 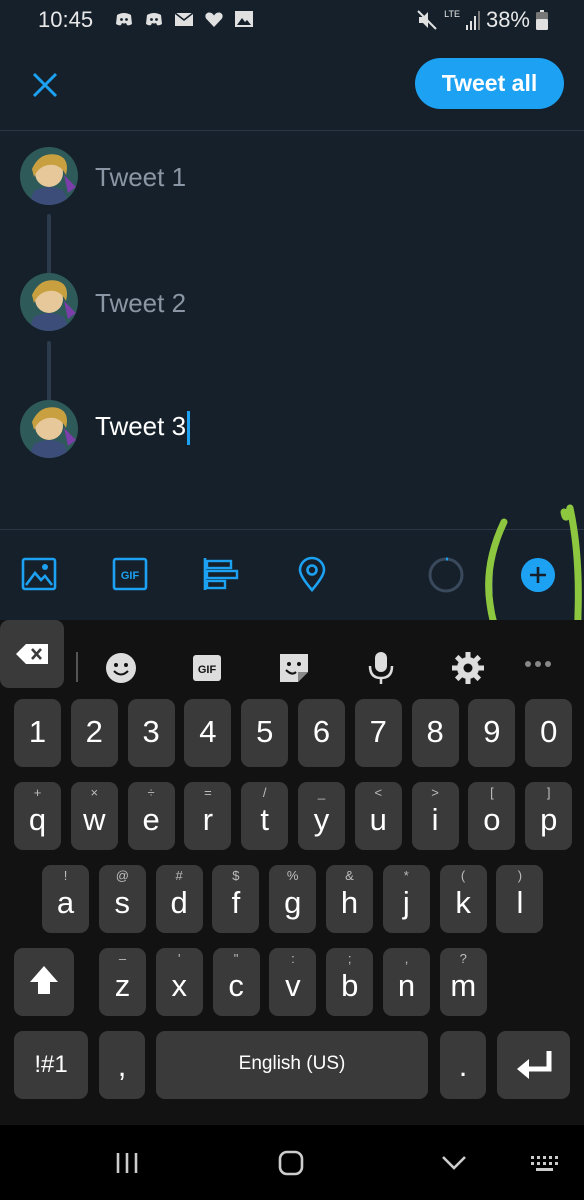 What do you see at coordinates (37, 816) in the screenshot?
I see `key-q: + q` at bounding box center [37, 816].